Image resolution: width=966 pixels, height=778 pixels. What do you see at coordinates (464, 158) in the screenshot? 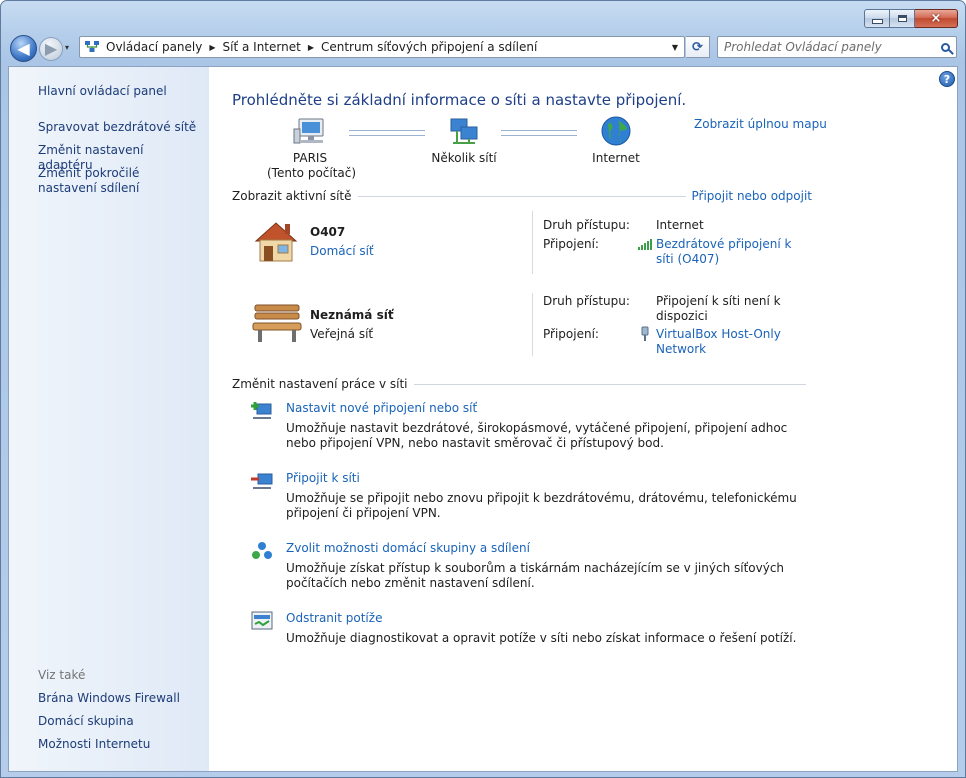
I see `map-node-networks: Několik sítí` at bounding box center [464, 158].